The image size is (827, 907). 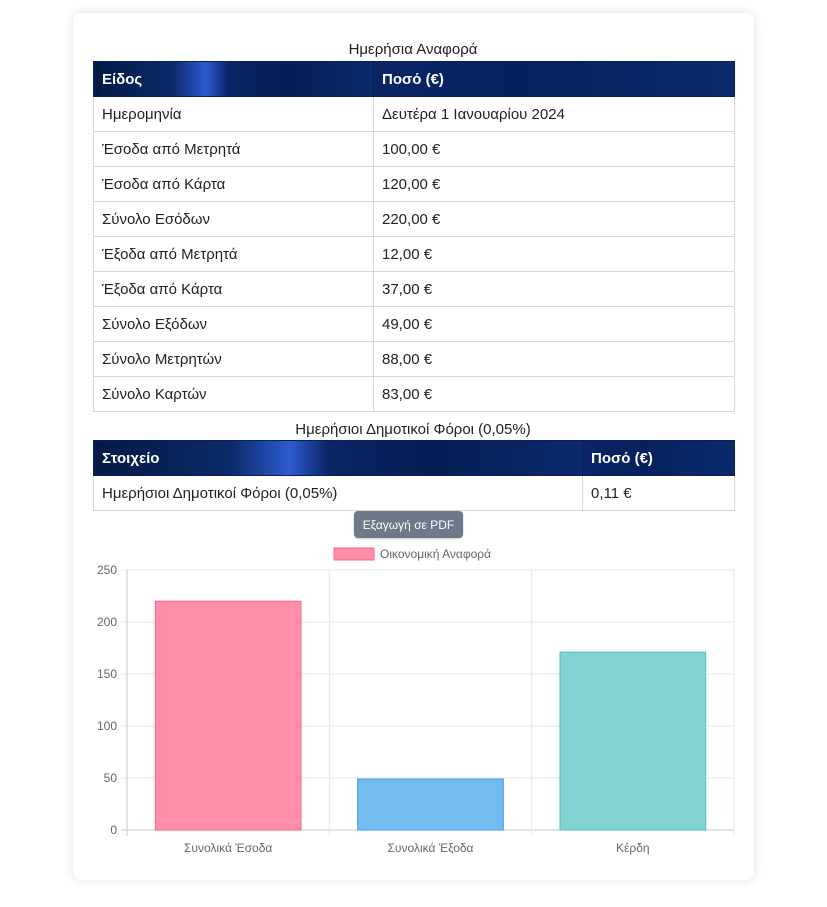 What do you see at coordinates (435, 554) in the screenshot?
I see `legend-label: Οικονομική Αναφορά` at bounding box center [435, 554].